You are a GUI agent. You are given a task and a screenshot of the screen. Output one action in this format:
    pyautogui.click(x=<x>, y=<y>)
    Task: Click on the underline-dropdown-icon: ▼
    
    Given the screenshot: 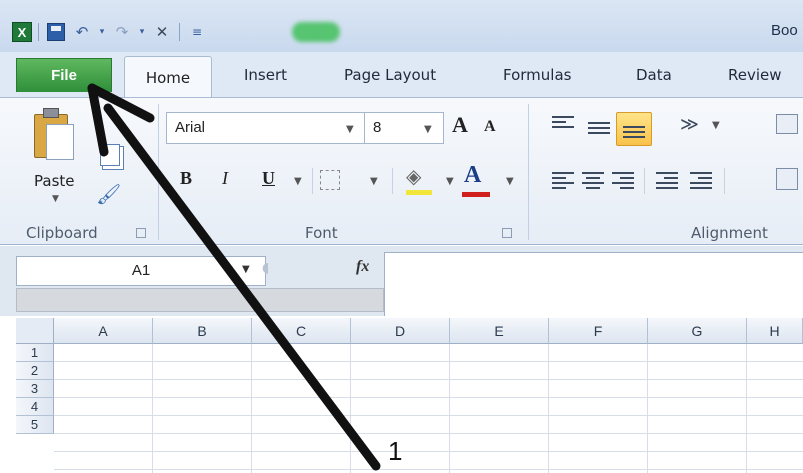 What is the action you would take?
    pyautogui.click(x=298, y=181)
    